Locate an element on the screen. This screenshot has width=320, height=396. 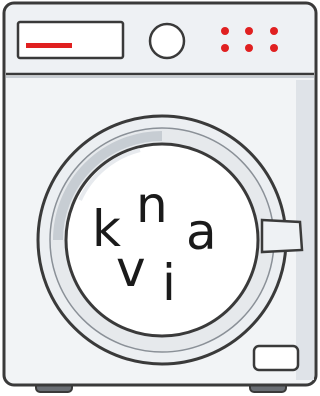
display-window-icon is located at coordinates (70, 40).